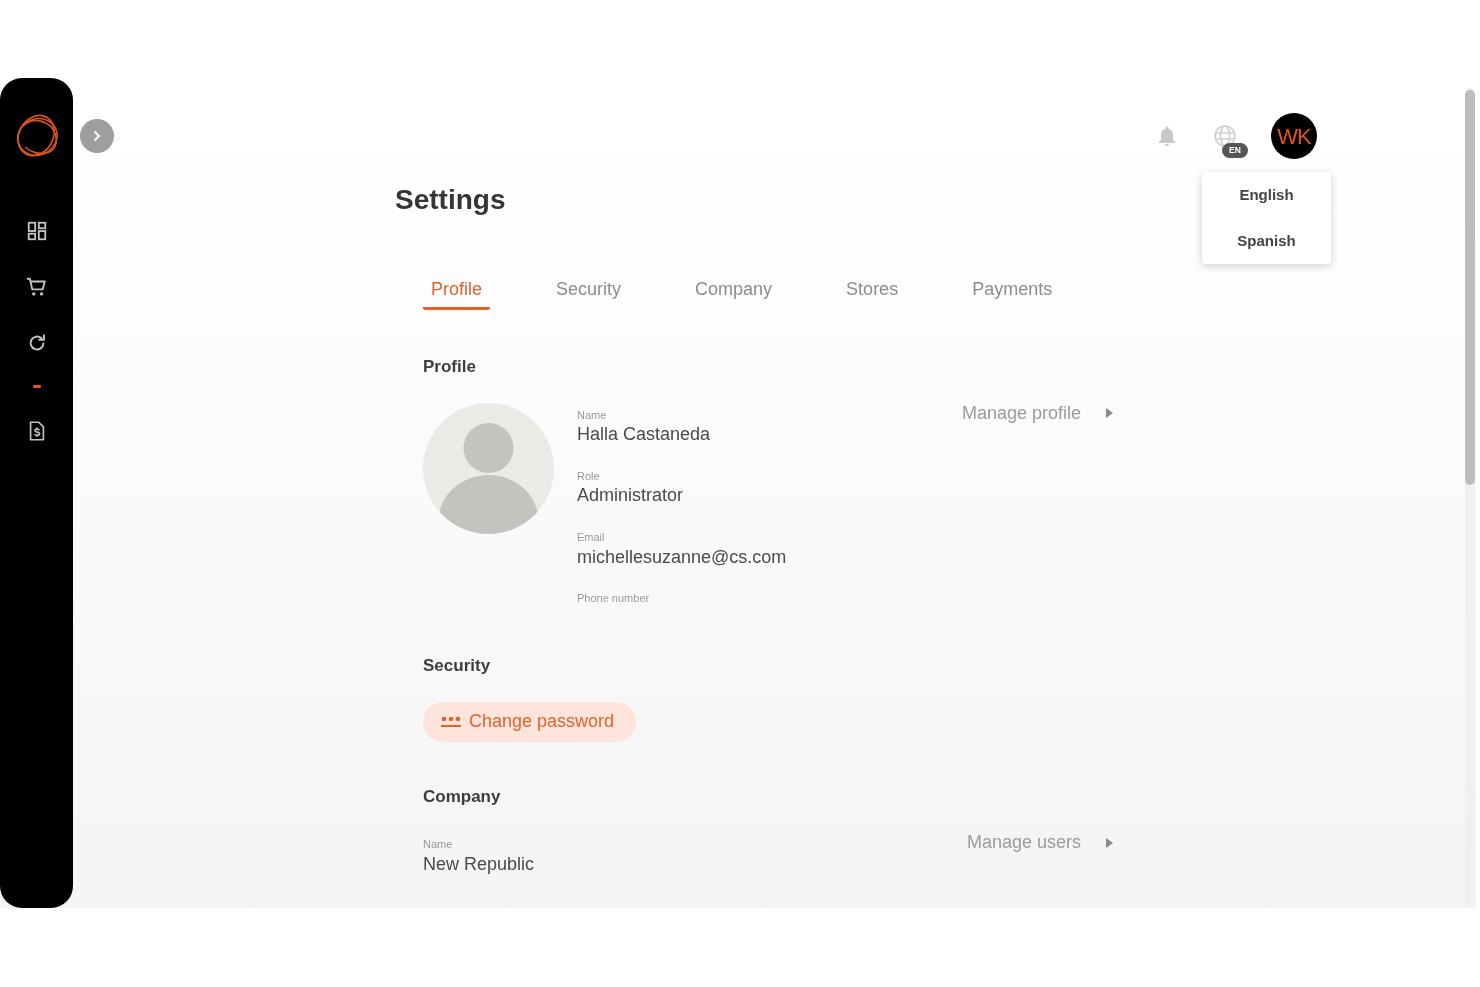 The height and width of the screenshot is (987, 1480). What do you see at coordinates (591, 537) in the screenshot?
I see `field-label: Email` at bounding box center [591, 537].